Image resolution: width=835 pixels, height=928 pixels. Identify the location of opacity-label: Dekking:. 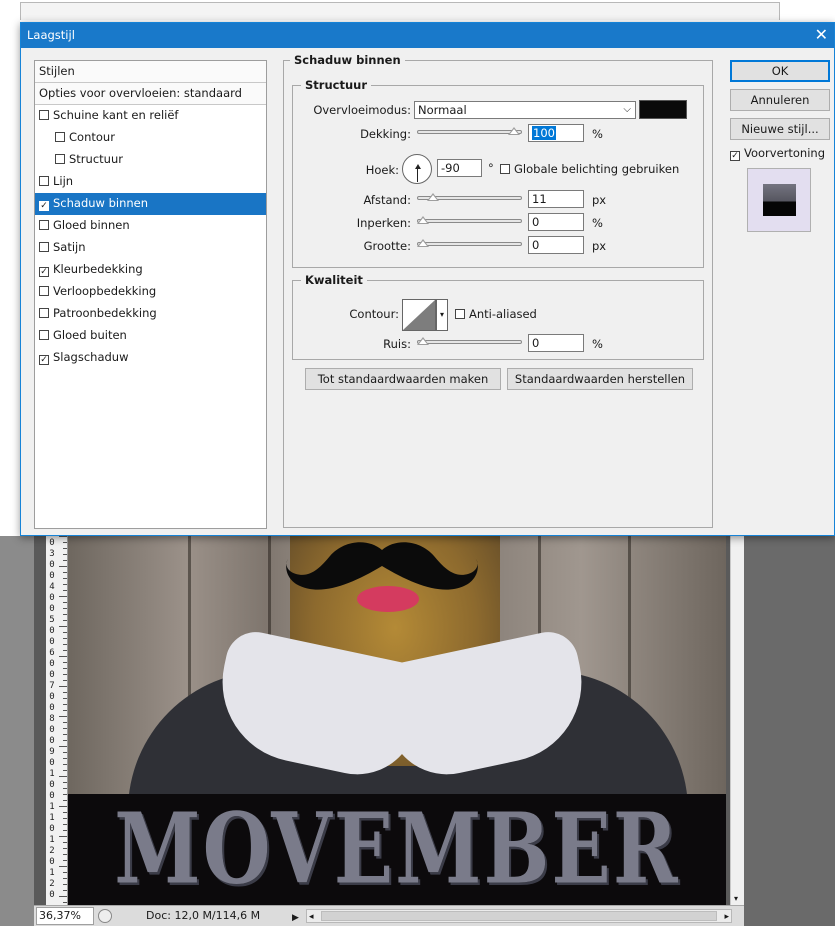
(385, 134).